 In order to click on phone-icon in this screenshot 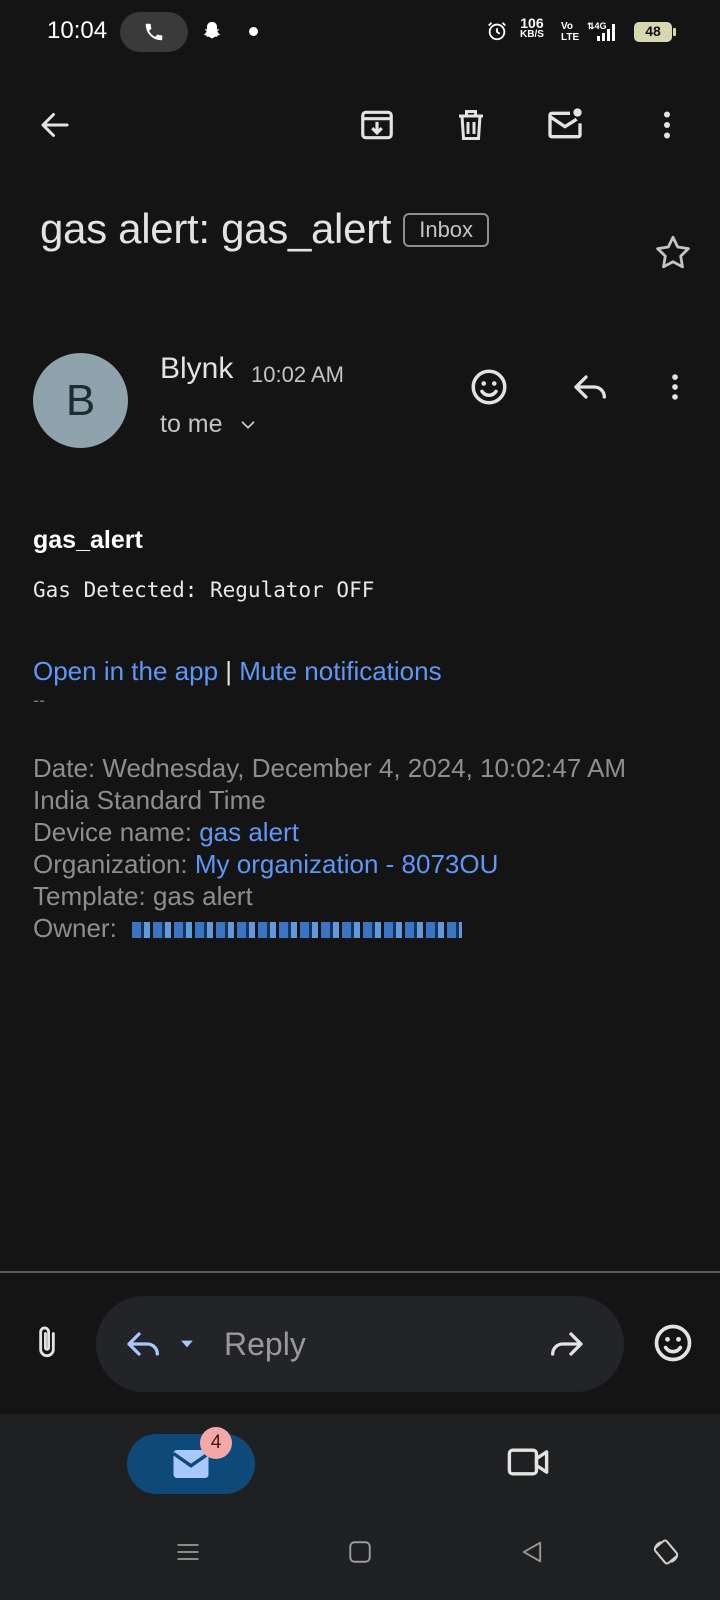, I will do `click(154, 32)`.